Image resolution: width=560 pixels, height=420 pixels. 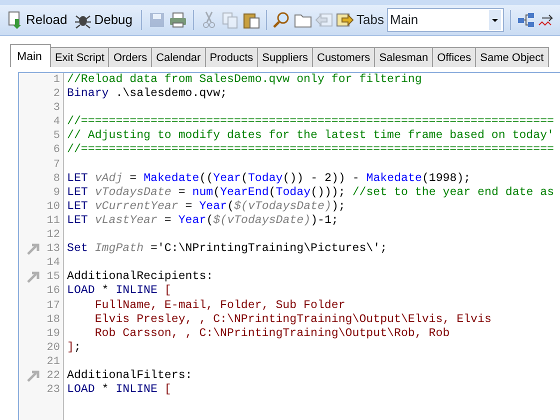 What do you see at coordinates (206, 207) in the screenshot?
I see `code-line: LET vCurrentYear = Year($(vTodaysDate));` at bounding box center [206, 207].